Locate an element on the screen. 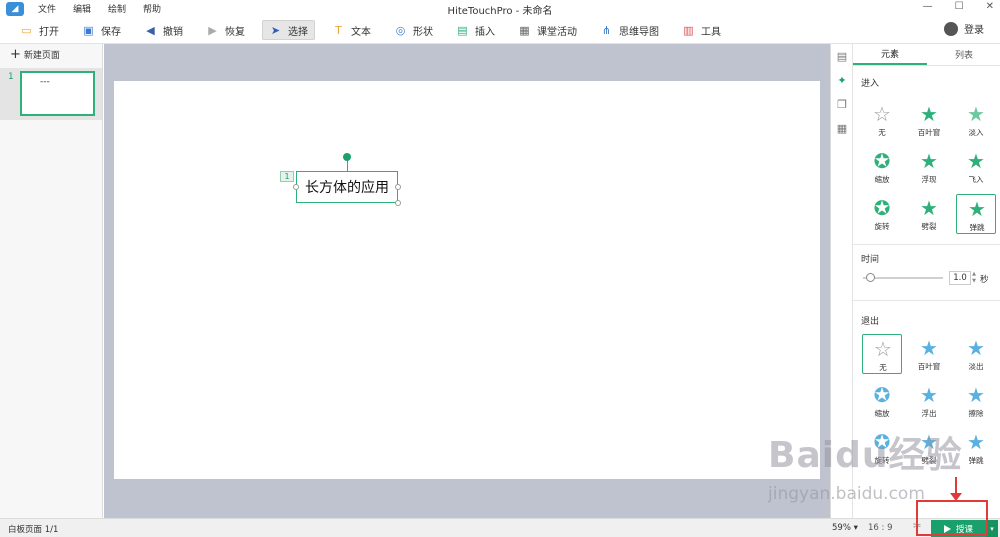  page-props-icon: ▤ is located at coordinates (842, 56).